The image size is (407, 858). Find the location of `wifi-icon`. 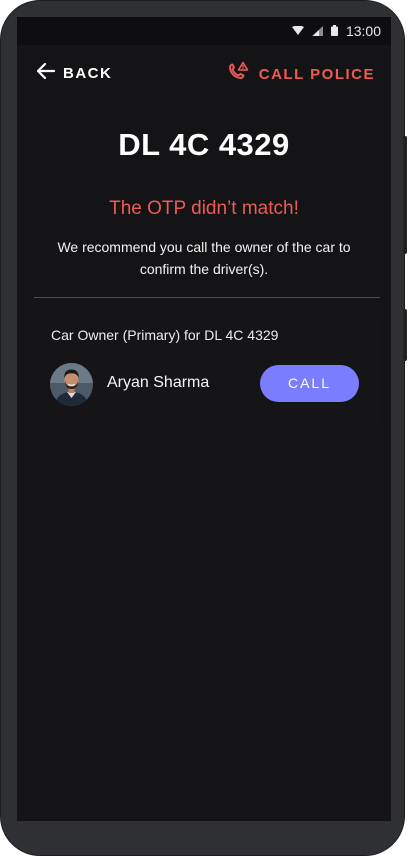

wifi-icon is located at coordinates (297, 31).